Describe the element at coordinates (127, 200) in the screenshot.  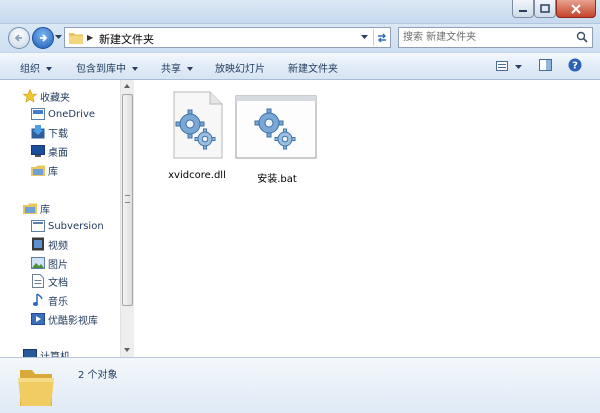
I see `scroll-thumb` at that location.